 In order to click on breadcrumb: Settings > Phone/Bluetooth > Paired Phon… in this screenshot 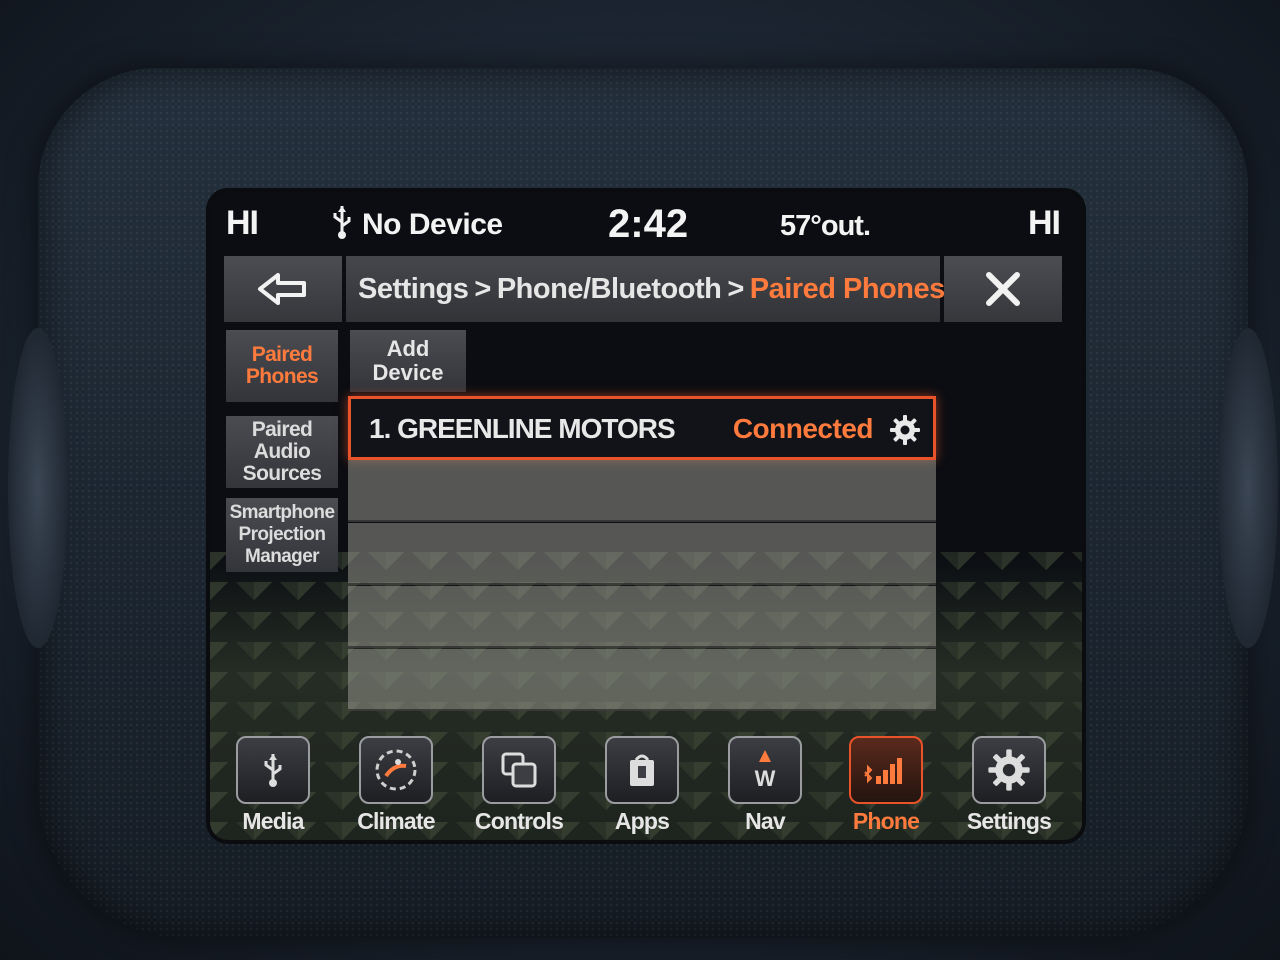, I will do `click(645, 289)`.